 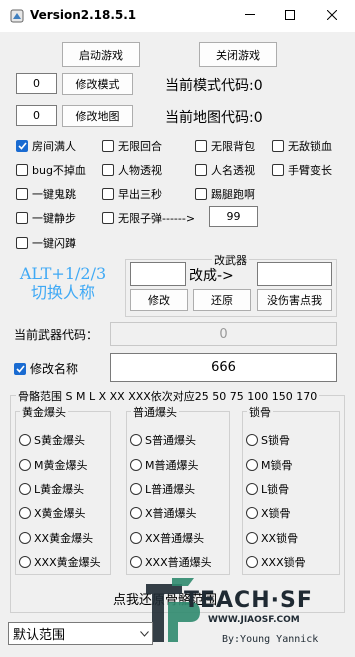 What do you see at coordinates (97, 116) in the screenshot?
I see `modify-map-button: 修改地图` at bounding box center [97, 116].